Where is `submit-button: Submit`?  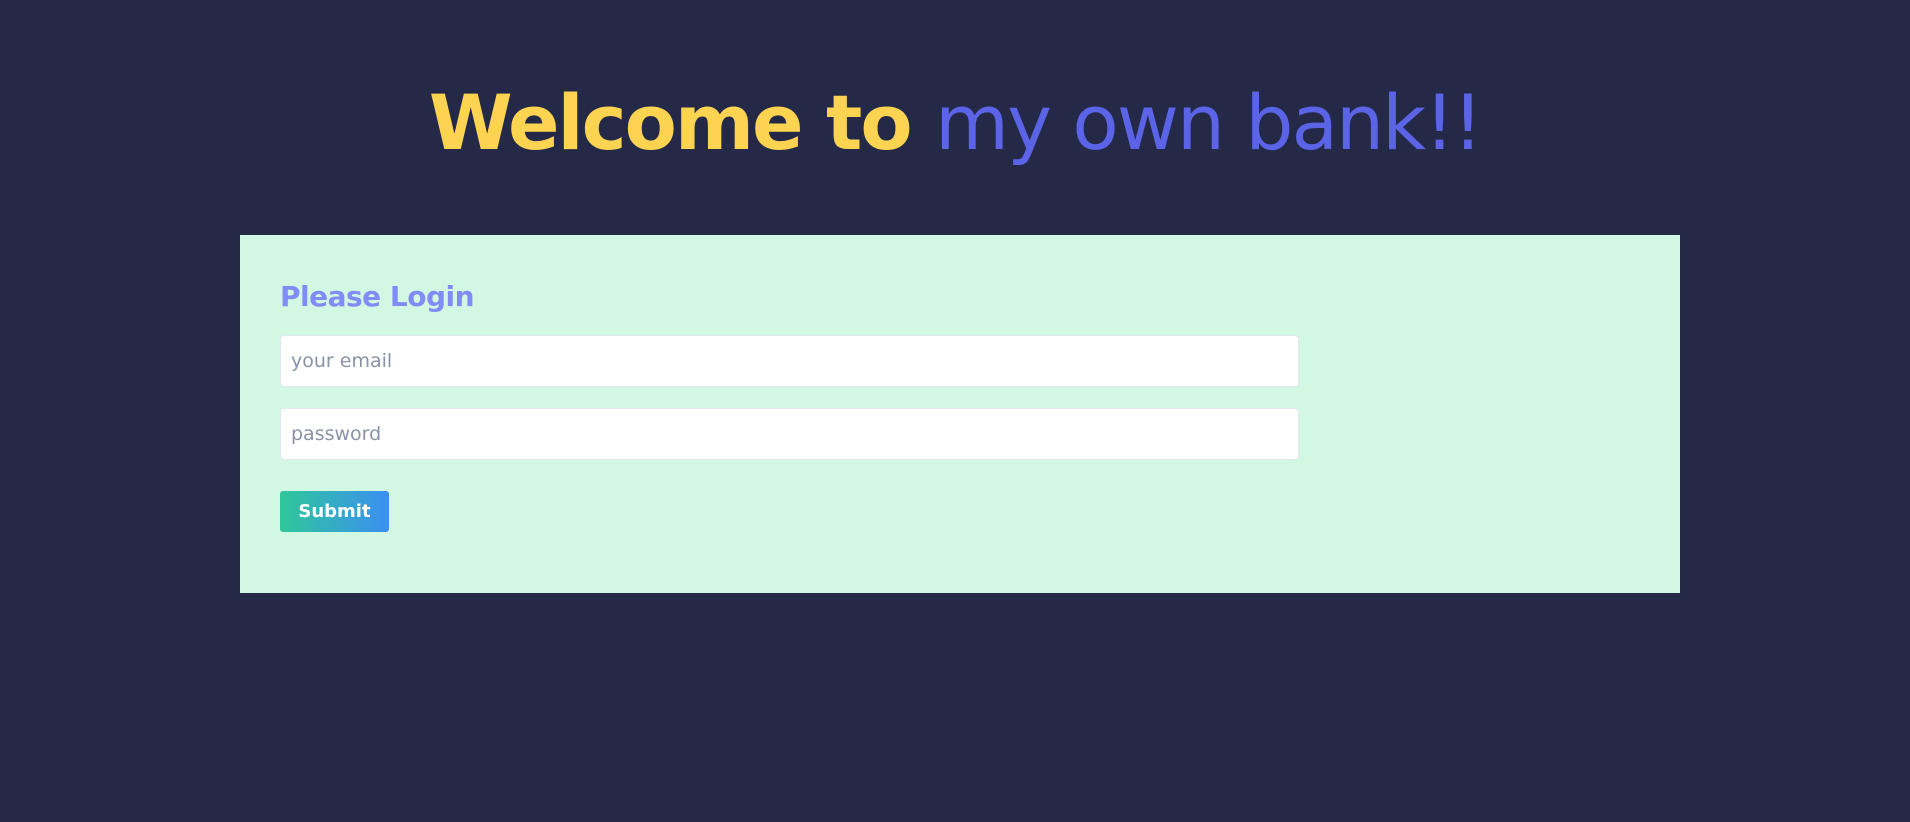
submit-button: Submit is located at coordinates (334, 511).